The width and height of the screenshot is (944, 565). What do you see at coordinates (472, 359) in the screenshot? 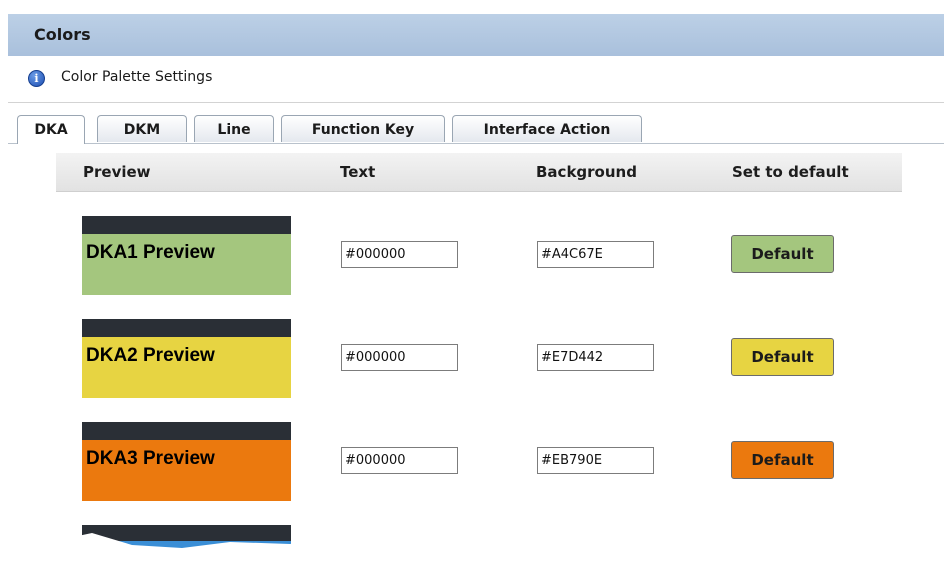
I see `table-row: DKA2 Preview Default` at bounding box center [472, 359].